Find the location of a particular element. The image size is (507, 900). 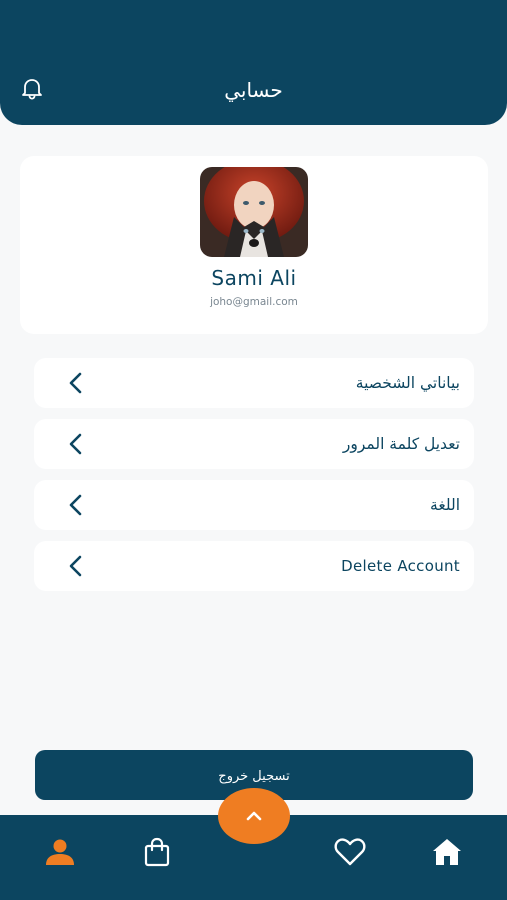

chevron-up-icon is located at coordinates (254, 816).